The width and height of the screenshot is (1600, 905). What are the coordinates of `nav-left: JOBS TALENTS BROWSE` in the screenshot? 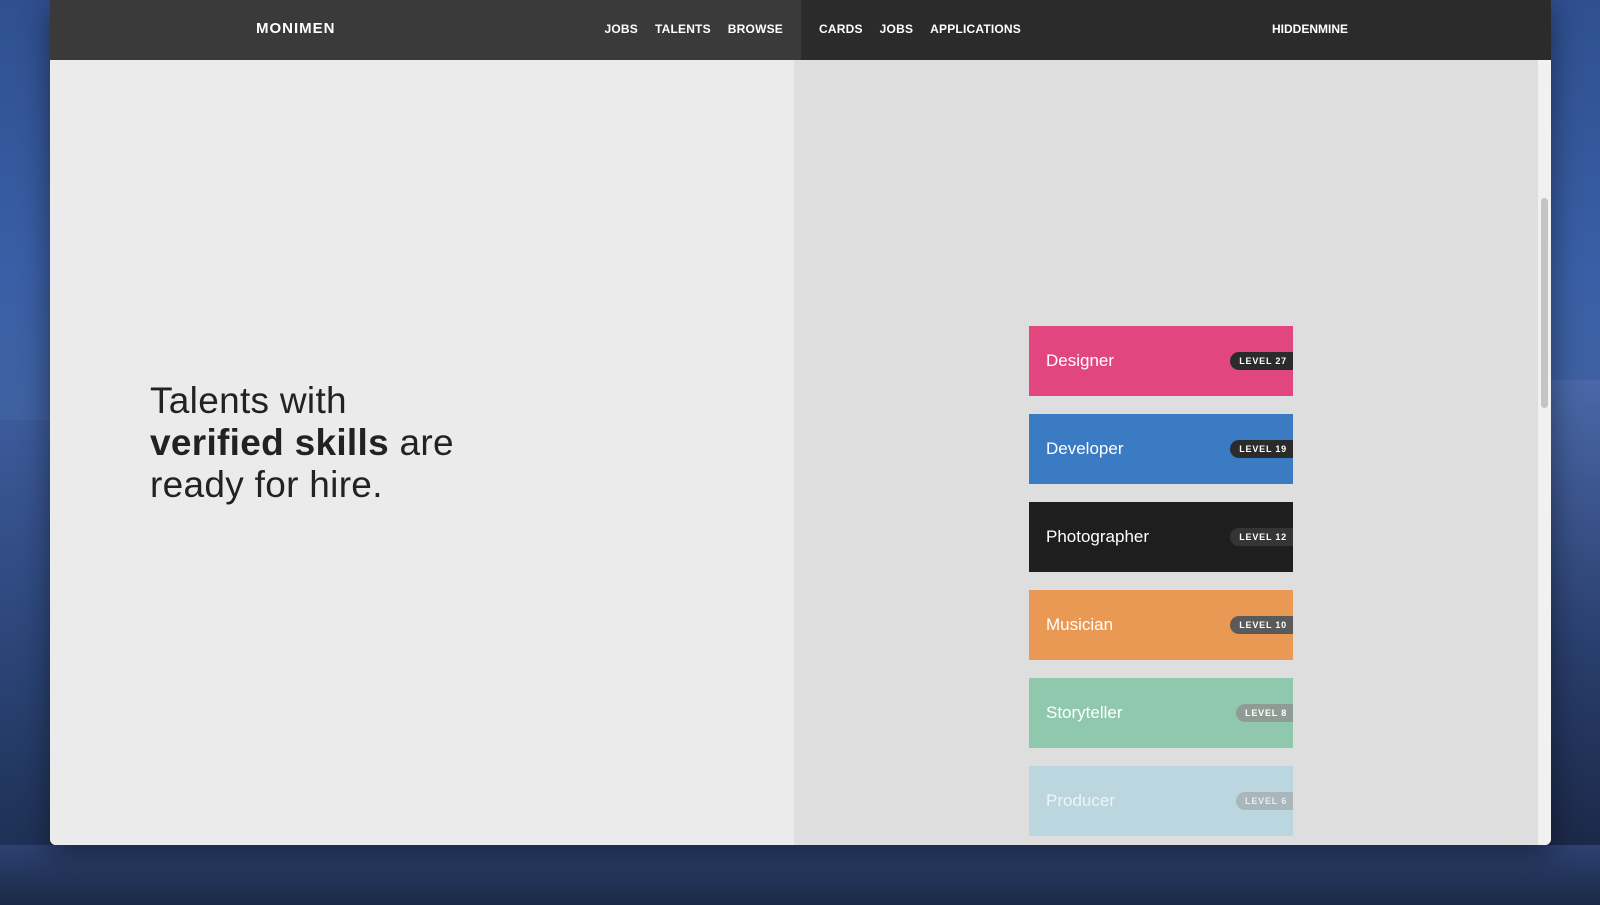 It's located at (693, 29).